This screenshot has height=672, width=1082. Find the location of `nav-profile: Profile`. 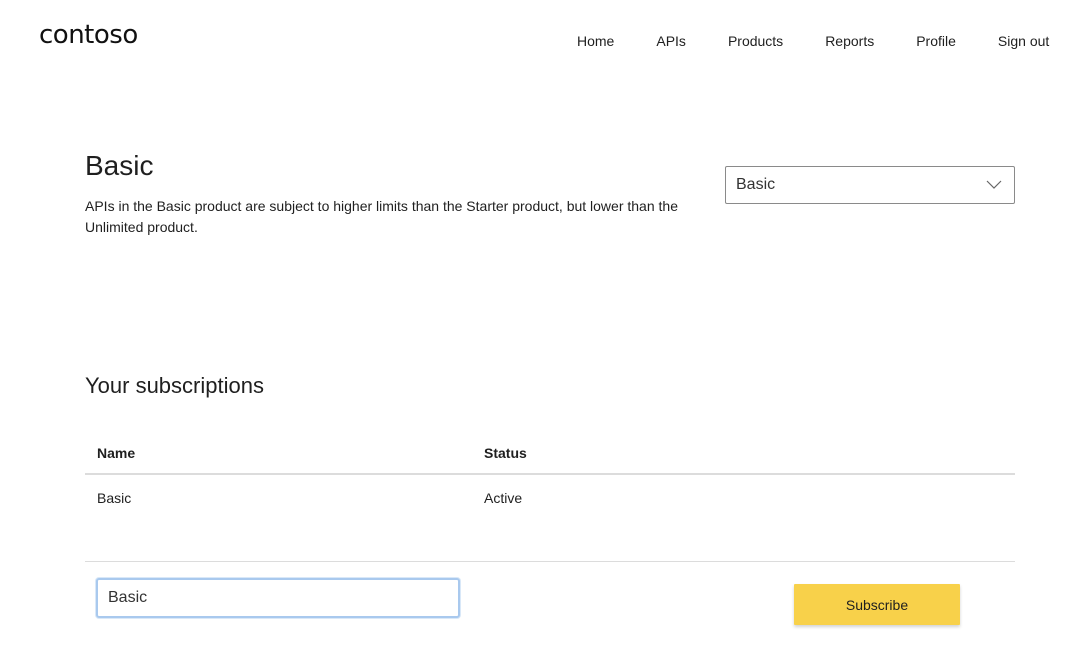

nav-profile: Profile is located at coordinates (936, 41).